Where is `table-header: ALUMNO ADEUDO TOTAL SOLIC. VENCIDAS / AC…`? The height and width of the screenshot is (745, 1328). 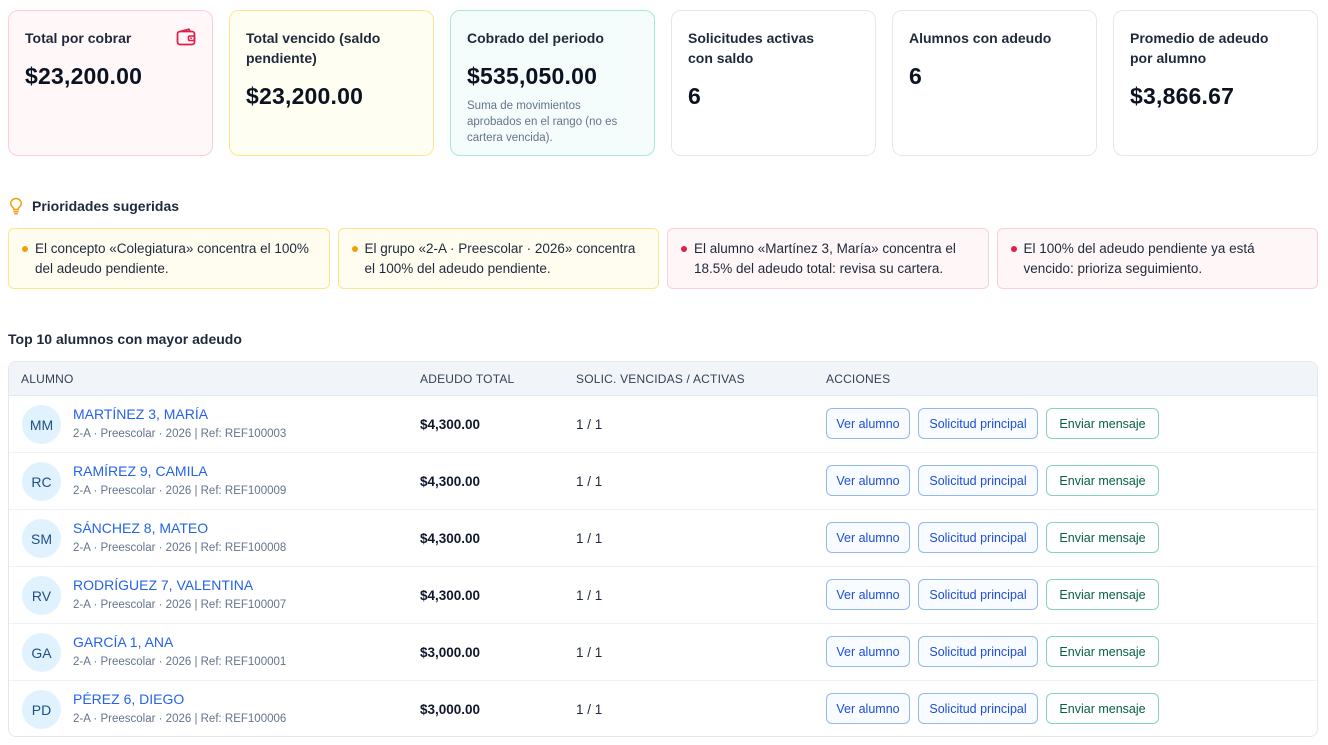 table-header: ALUMNO ADEUDO TOTAL SOLIC. VENCIDAS / AC… is located at coordinates (663, 379).